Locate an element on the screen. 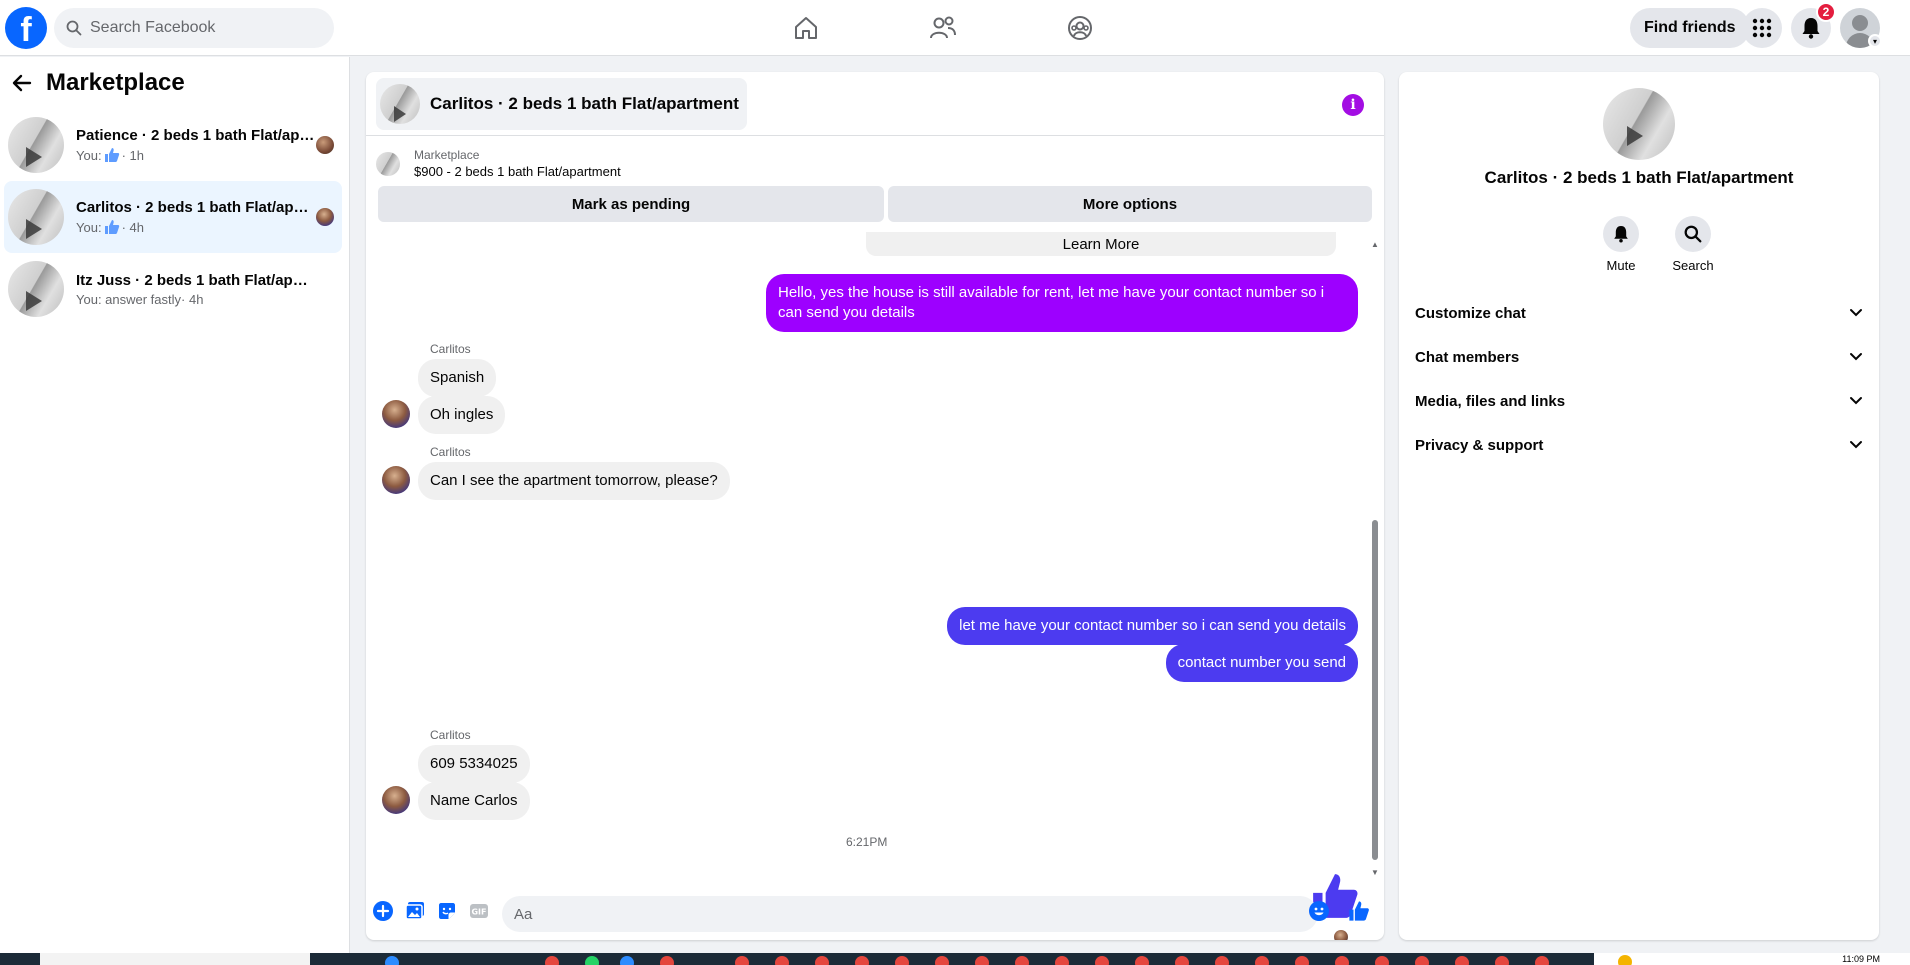  taskbar-clock: 11:09 PM is located at coordinates (1861, 959).